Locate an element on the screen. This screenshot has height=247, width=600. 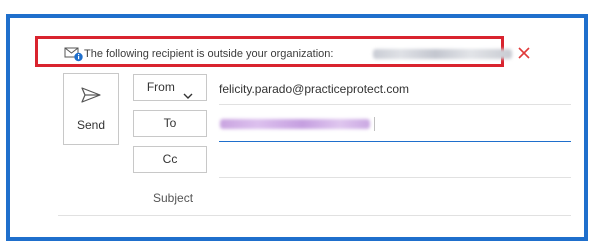
divider is located at coordinates (395, 104).